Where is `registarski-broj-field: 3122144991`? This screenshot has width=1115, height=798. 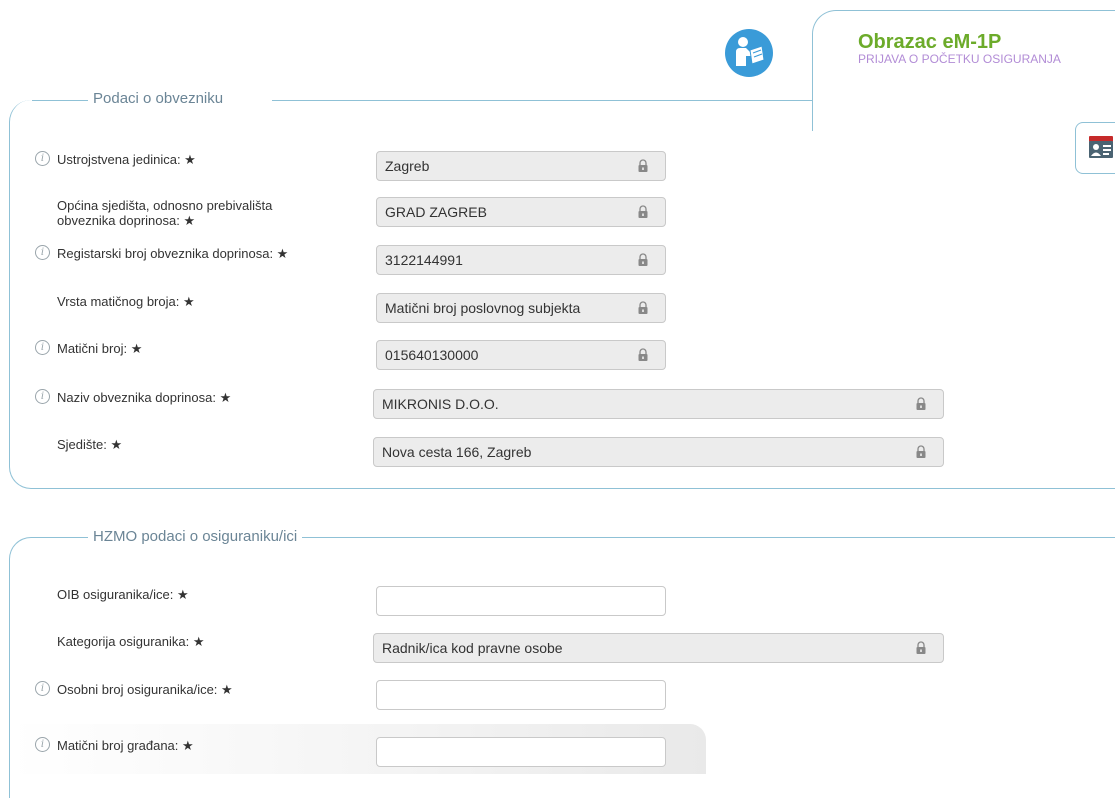
registarski-broj-field: 3122144991 is located at coordinates (521, 260).